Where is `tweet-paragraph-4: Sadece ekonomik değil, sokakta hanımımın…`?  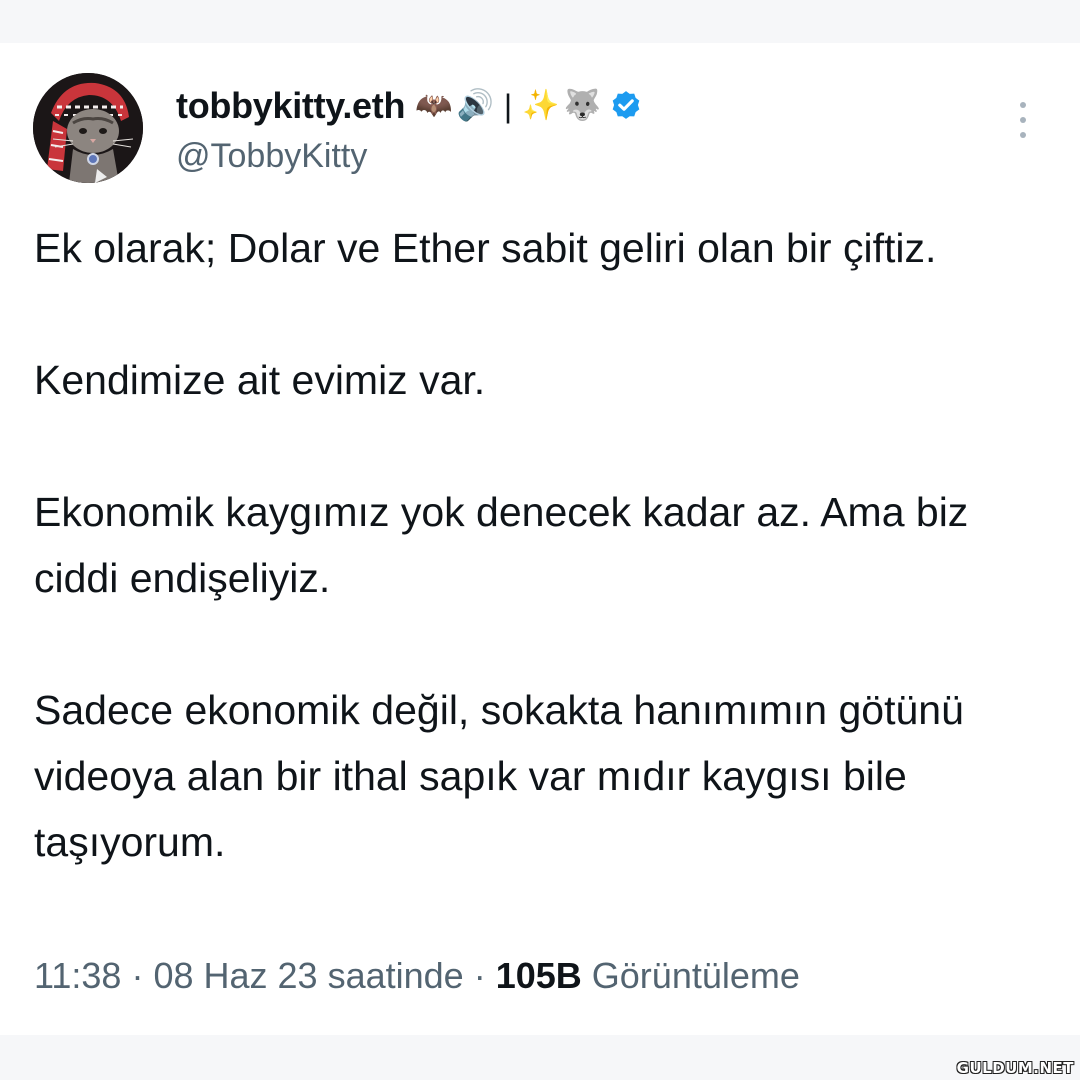 tweet-paragraph-4: Sadece ekonomik değil, sokakta hanımımın… is located at coordinates (499, 776).